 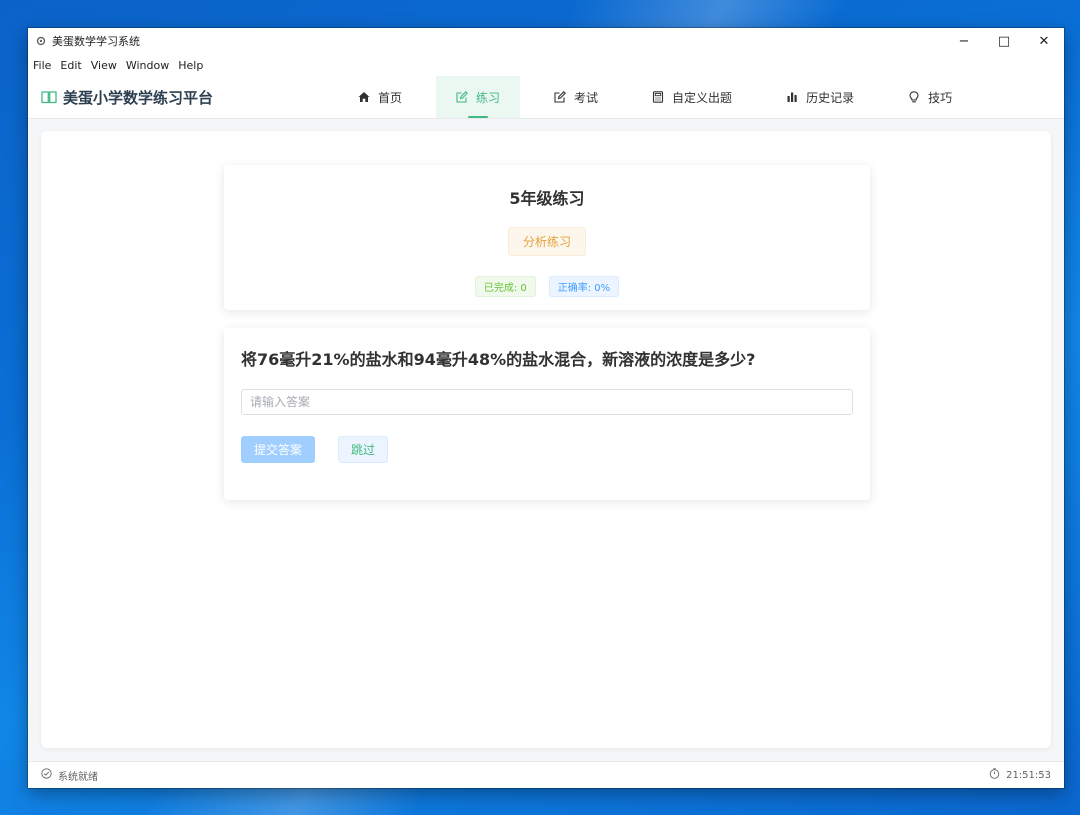 I want to click on menu-bar: File Edit View Window Help, so click(x=546, y=65).